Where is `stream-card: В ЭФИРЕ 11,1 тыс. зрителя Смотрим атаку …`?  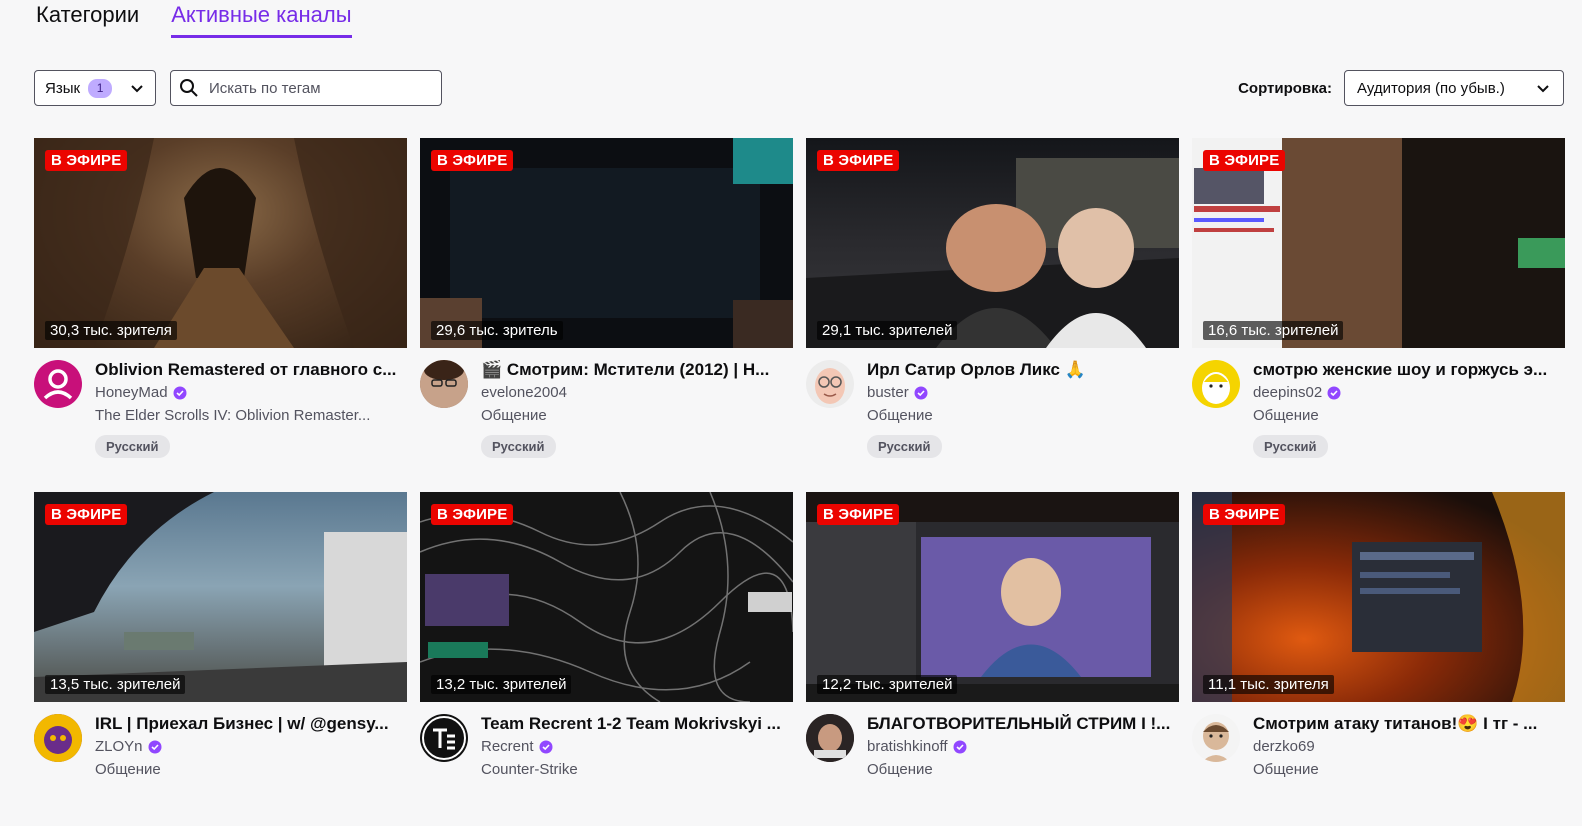 stream-card: В ЭФИРЕ 11,1 тыс. зрителя Смотрим атаку … is located at coordinates (1378, 659).